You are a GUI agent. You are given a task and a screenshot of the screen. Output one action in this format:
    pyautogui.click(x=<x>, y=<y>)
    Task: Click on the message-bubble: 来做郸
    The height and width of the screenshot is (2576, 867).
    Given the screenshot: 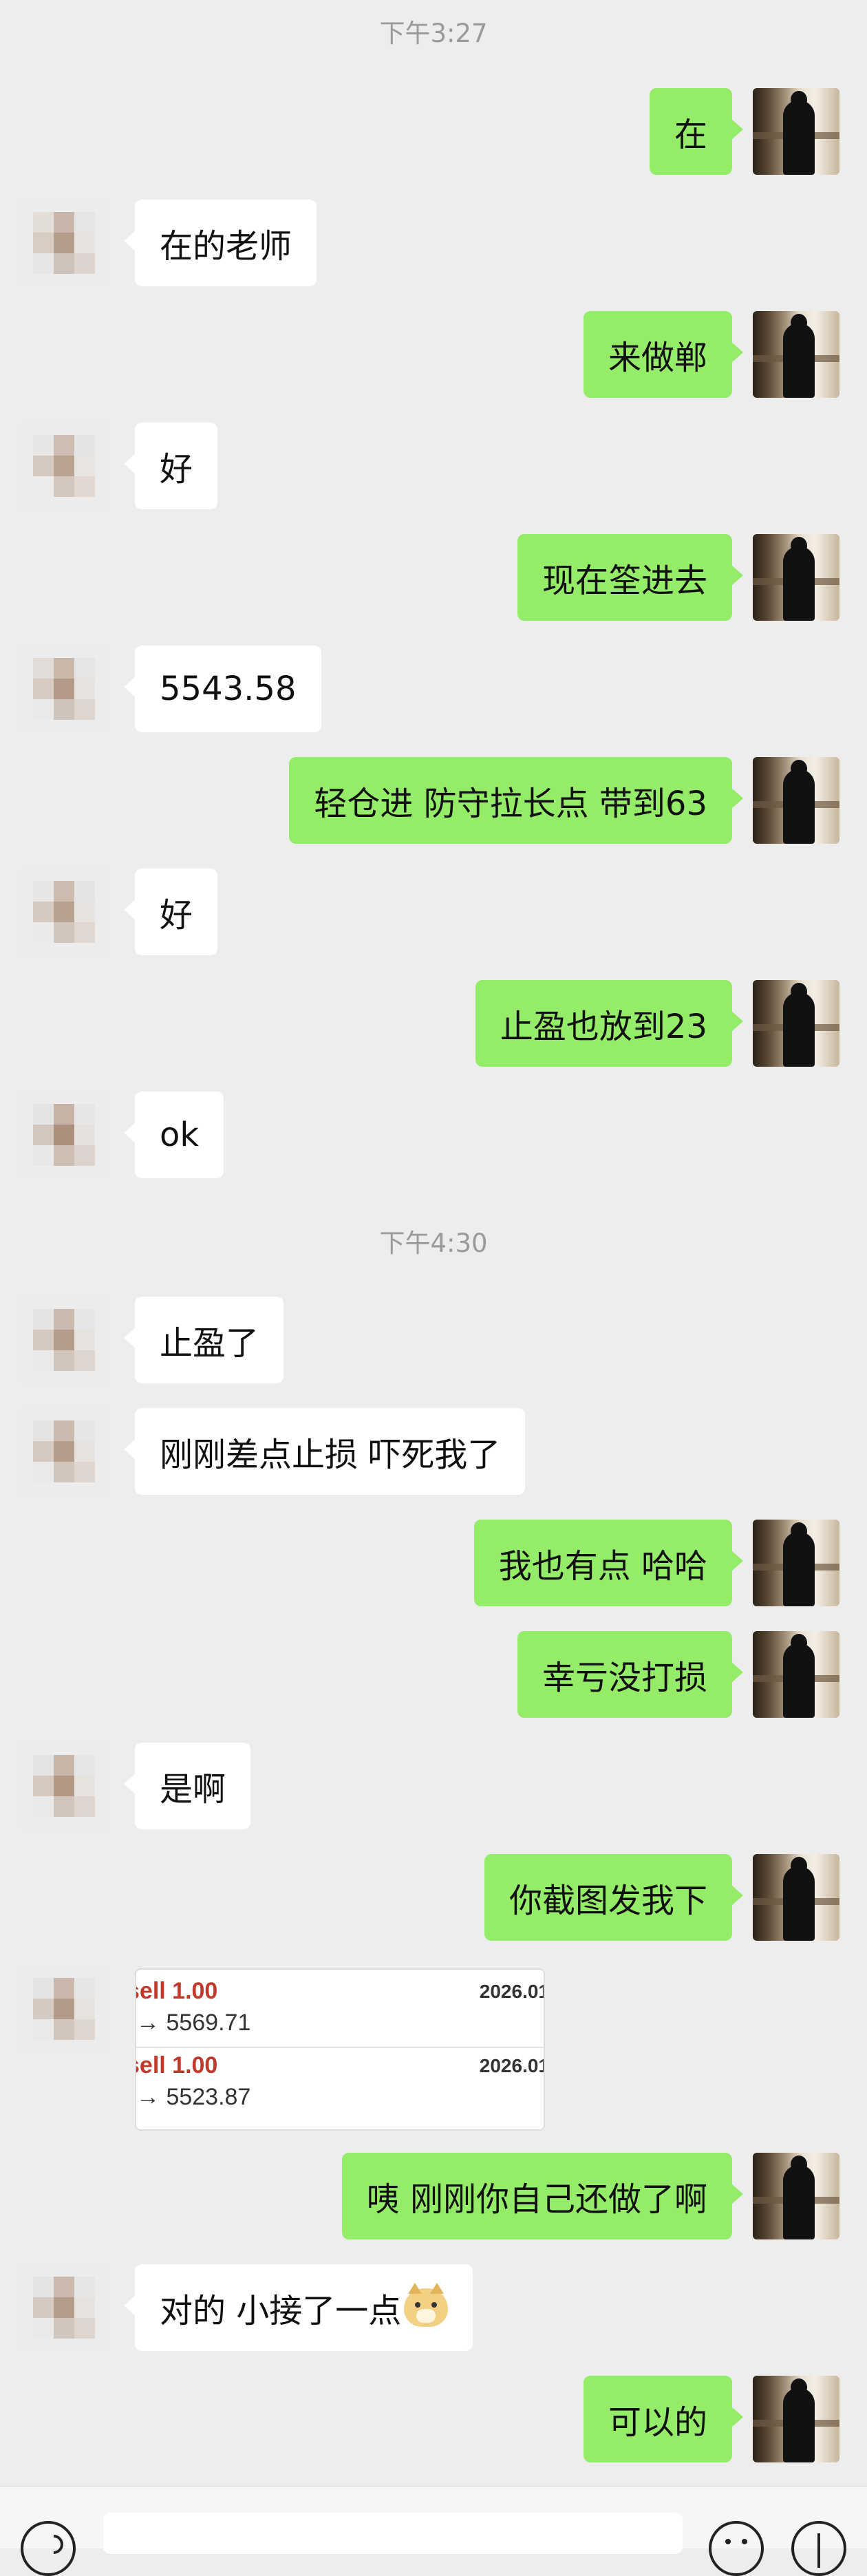 What is the action you would take?
    pyautogui.click(x=663, y=354)
    